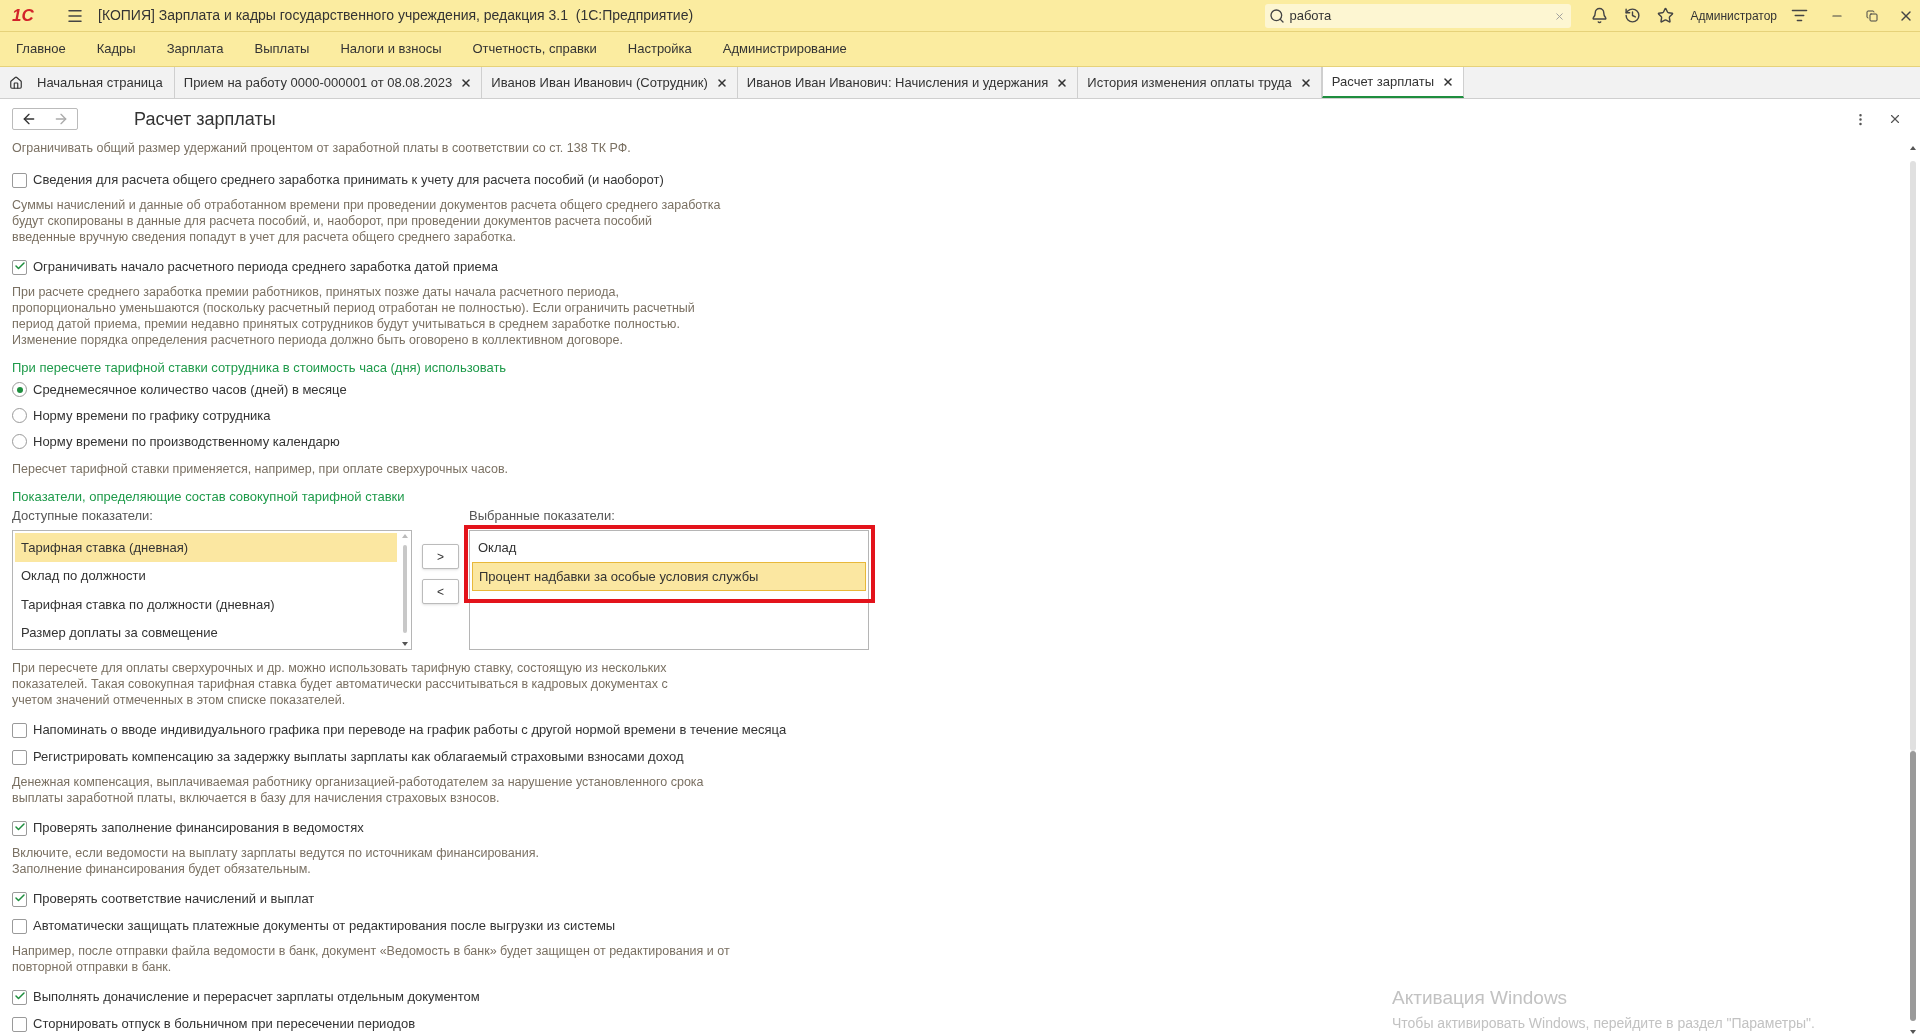 The height and width of the screenshot is (1034, 1920). I want to click on restore-icon, so click(1872, 15).